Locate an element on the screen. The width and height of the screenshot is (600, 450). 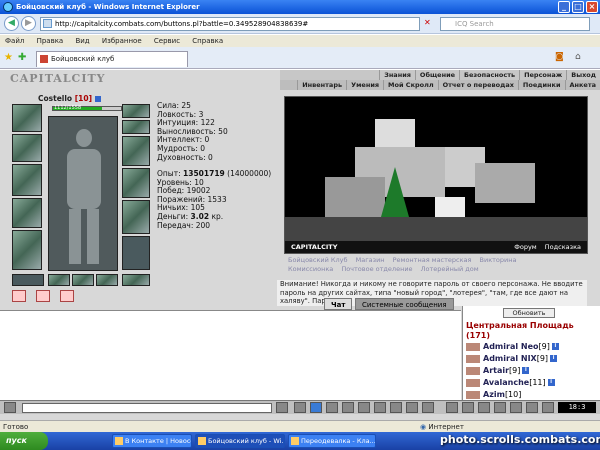
user-item: Azim[10] is located at coordinates (493, 395).